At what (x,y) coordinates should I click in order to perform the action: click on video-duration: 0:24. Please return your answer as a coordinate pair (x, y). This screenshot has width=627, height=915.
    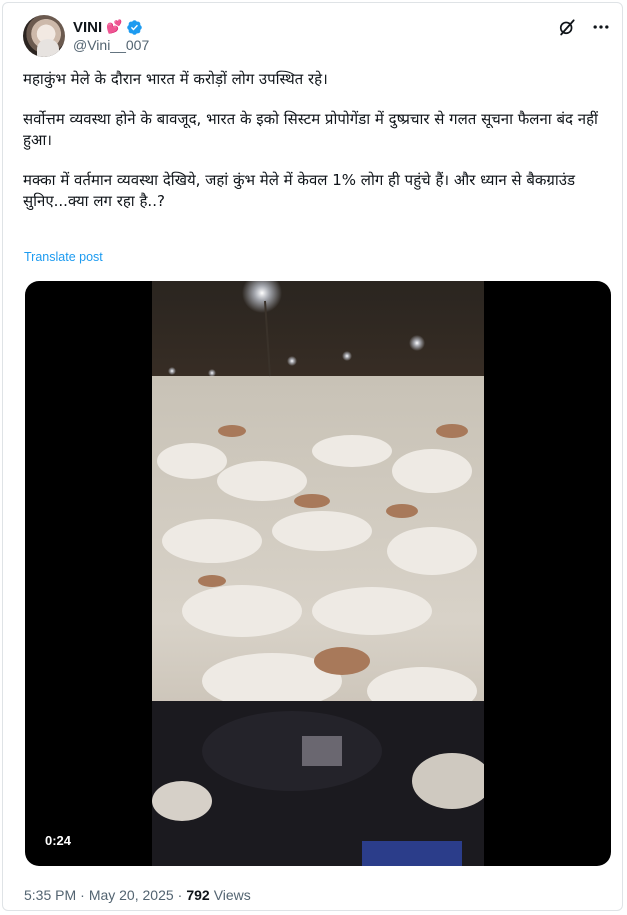
    Looking at the image, I should click on (58, 840).